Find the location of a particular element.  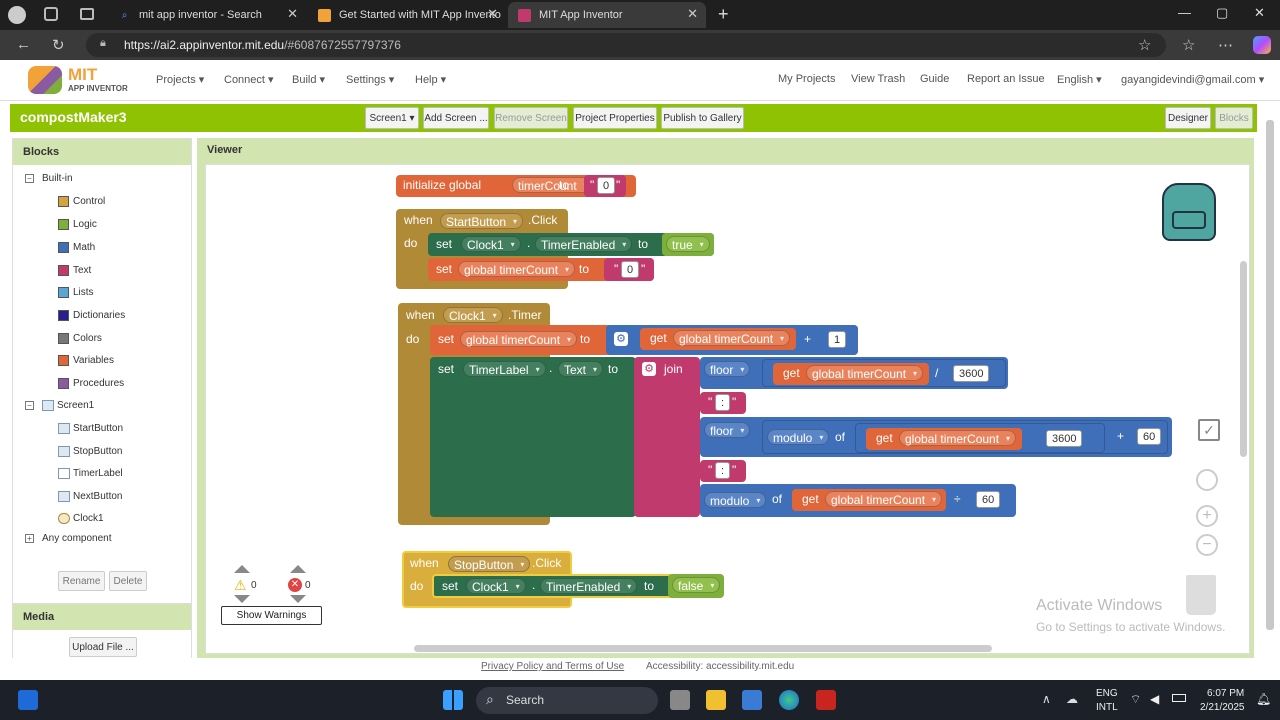

logic-false-block: false is located at coordinates (696, 586).